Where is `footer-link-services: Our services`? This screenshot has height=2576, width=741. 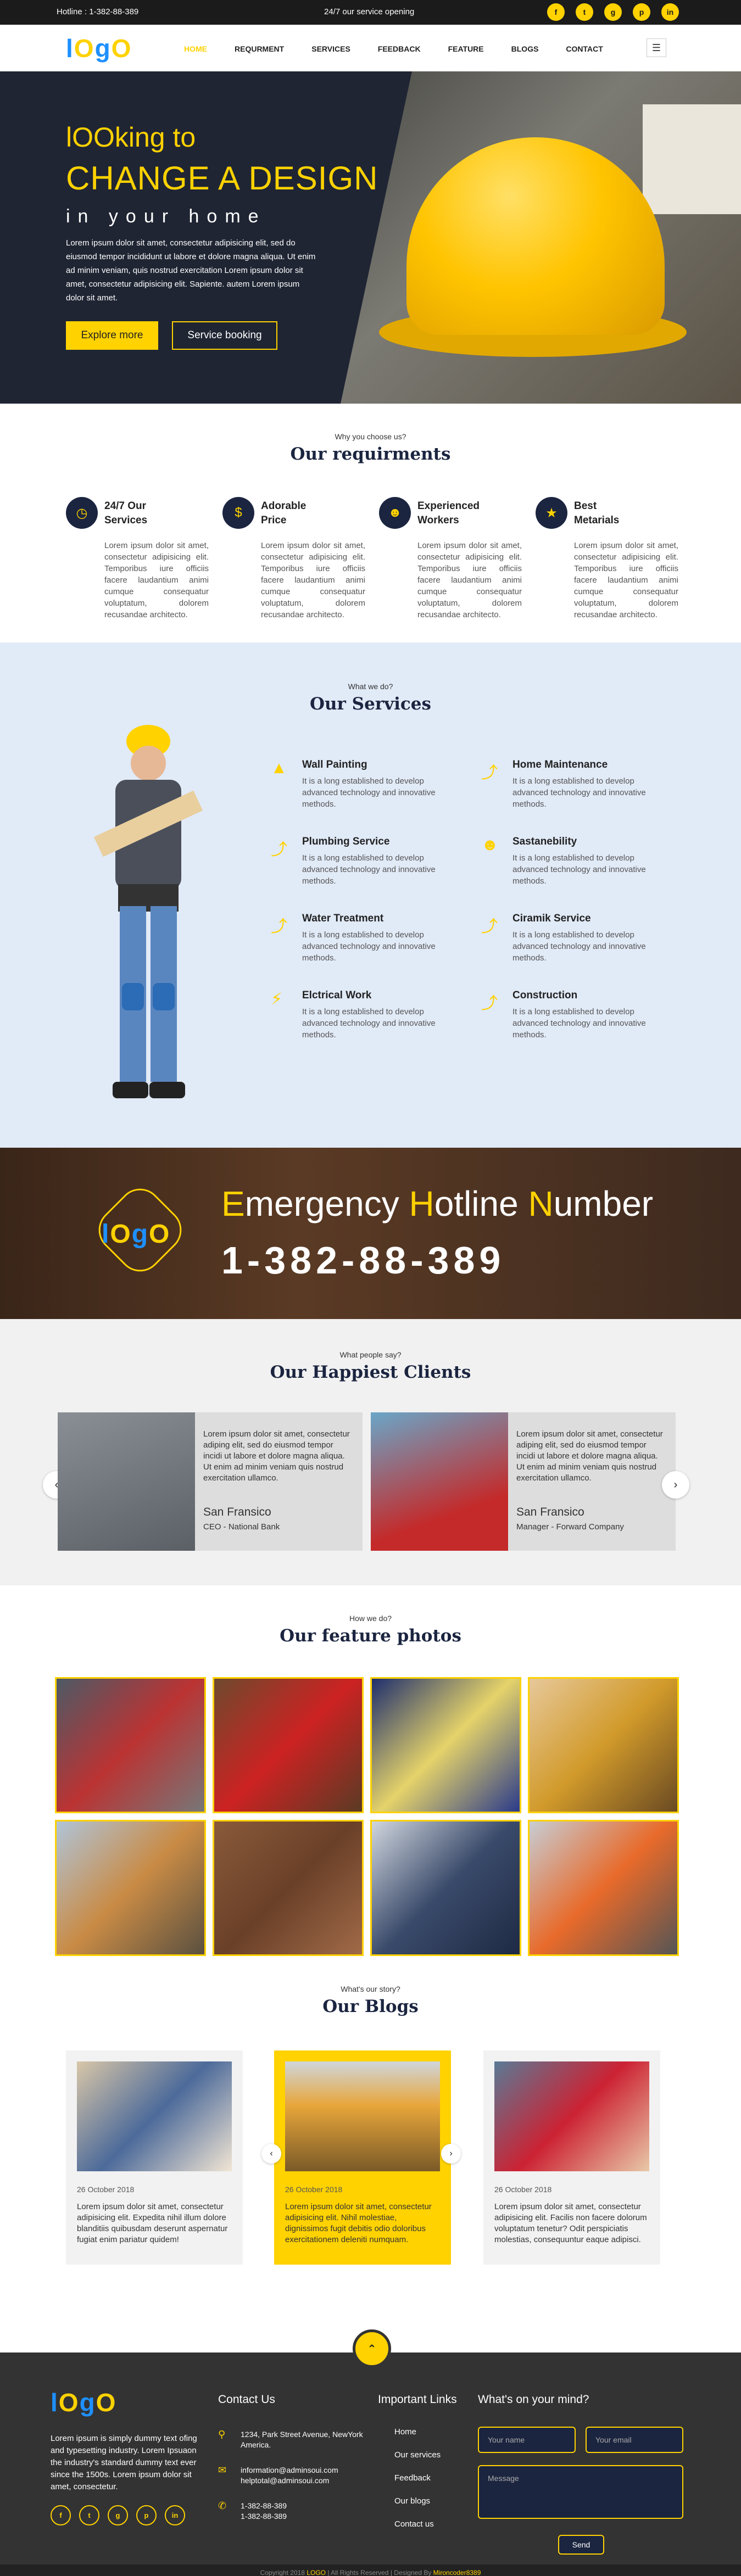 footer-link-services: Our services is located at coordinates (417, 2455).